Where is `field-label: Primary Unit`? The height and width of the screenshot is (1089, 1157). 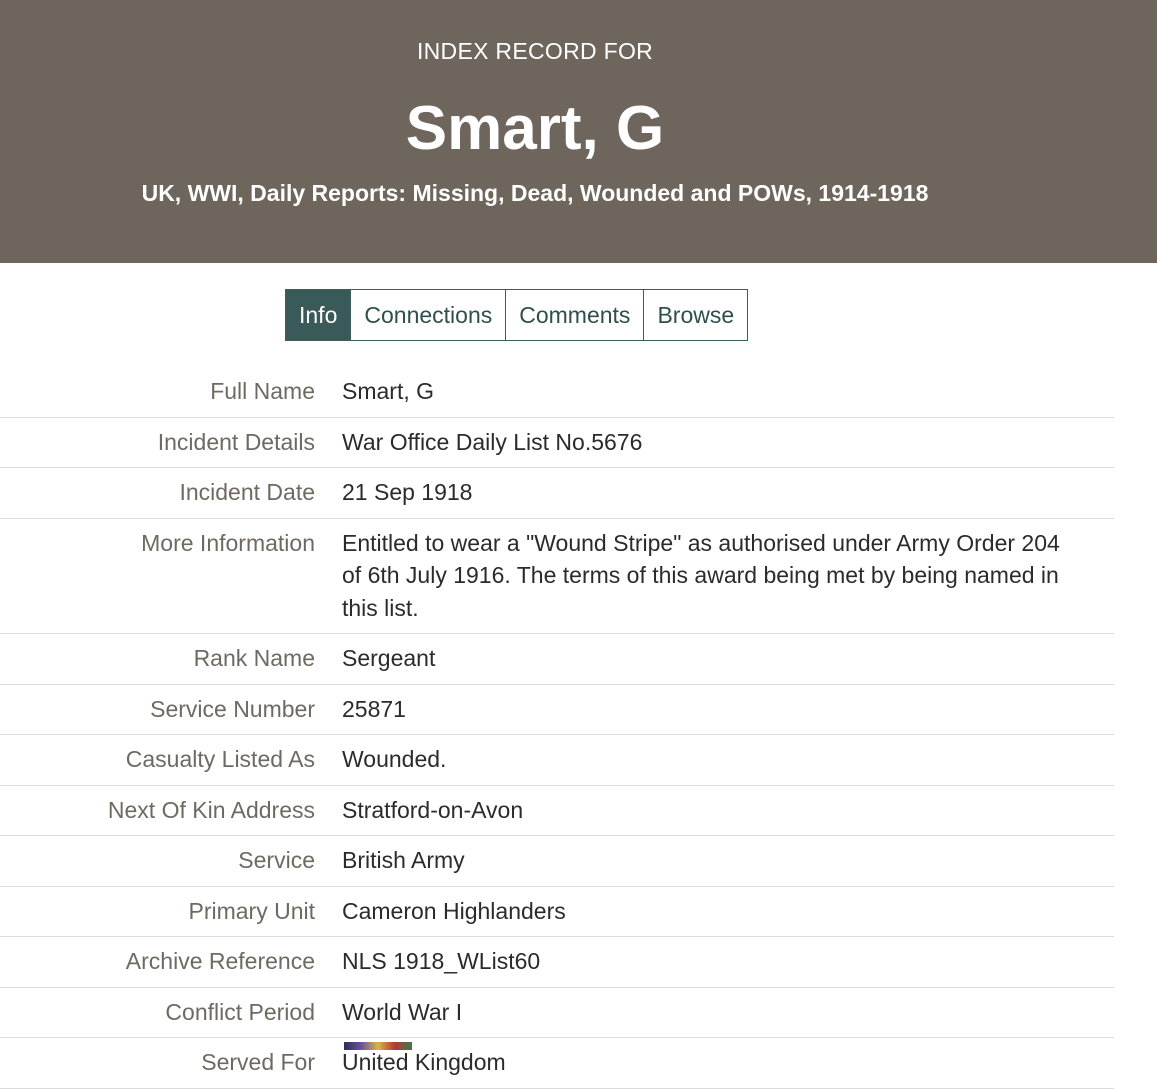 field-label: Primary Unit is located at coordinates (251, 910).